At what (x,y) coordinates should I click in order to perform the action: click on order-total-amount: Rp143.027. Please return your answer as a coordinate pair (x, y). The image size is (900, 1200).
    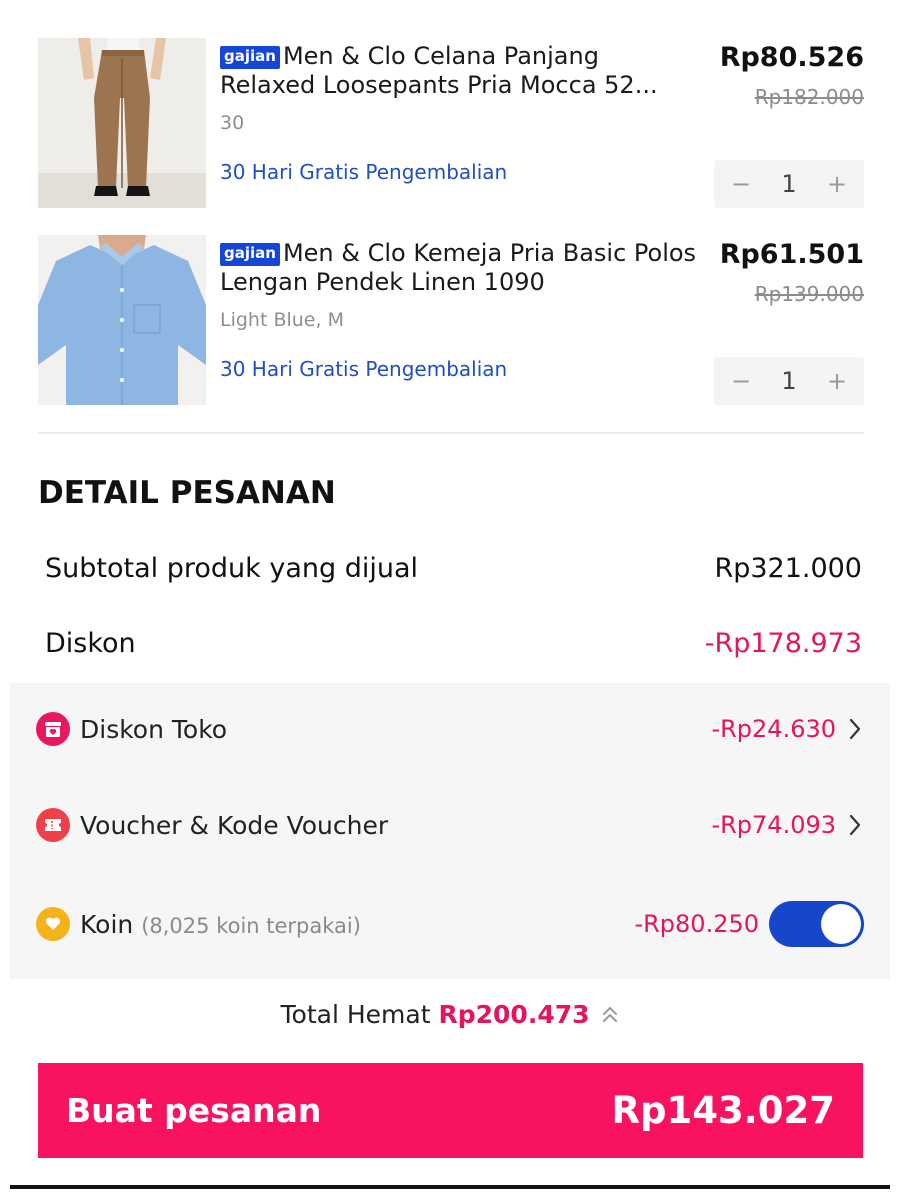
    Looking at the image, I should click on (723, 1110).